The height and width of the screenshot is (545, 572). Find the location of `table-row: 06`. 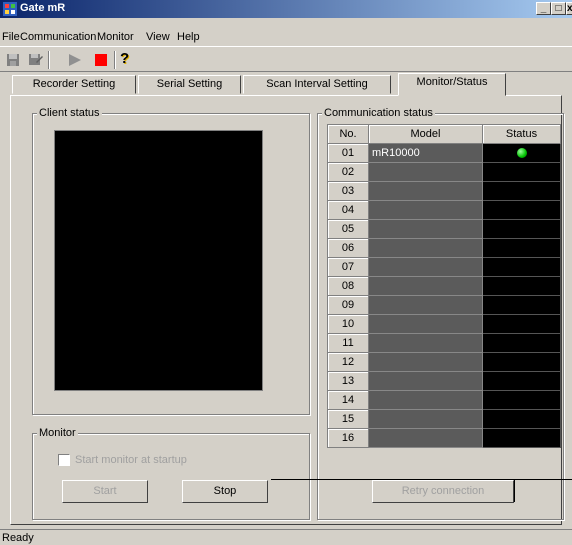

table-row: 06 is located at coordinates (444, 248).